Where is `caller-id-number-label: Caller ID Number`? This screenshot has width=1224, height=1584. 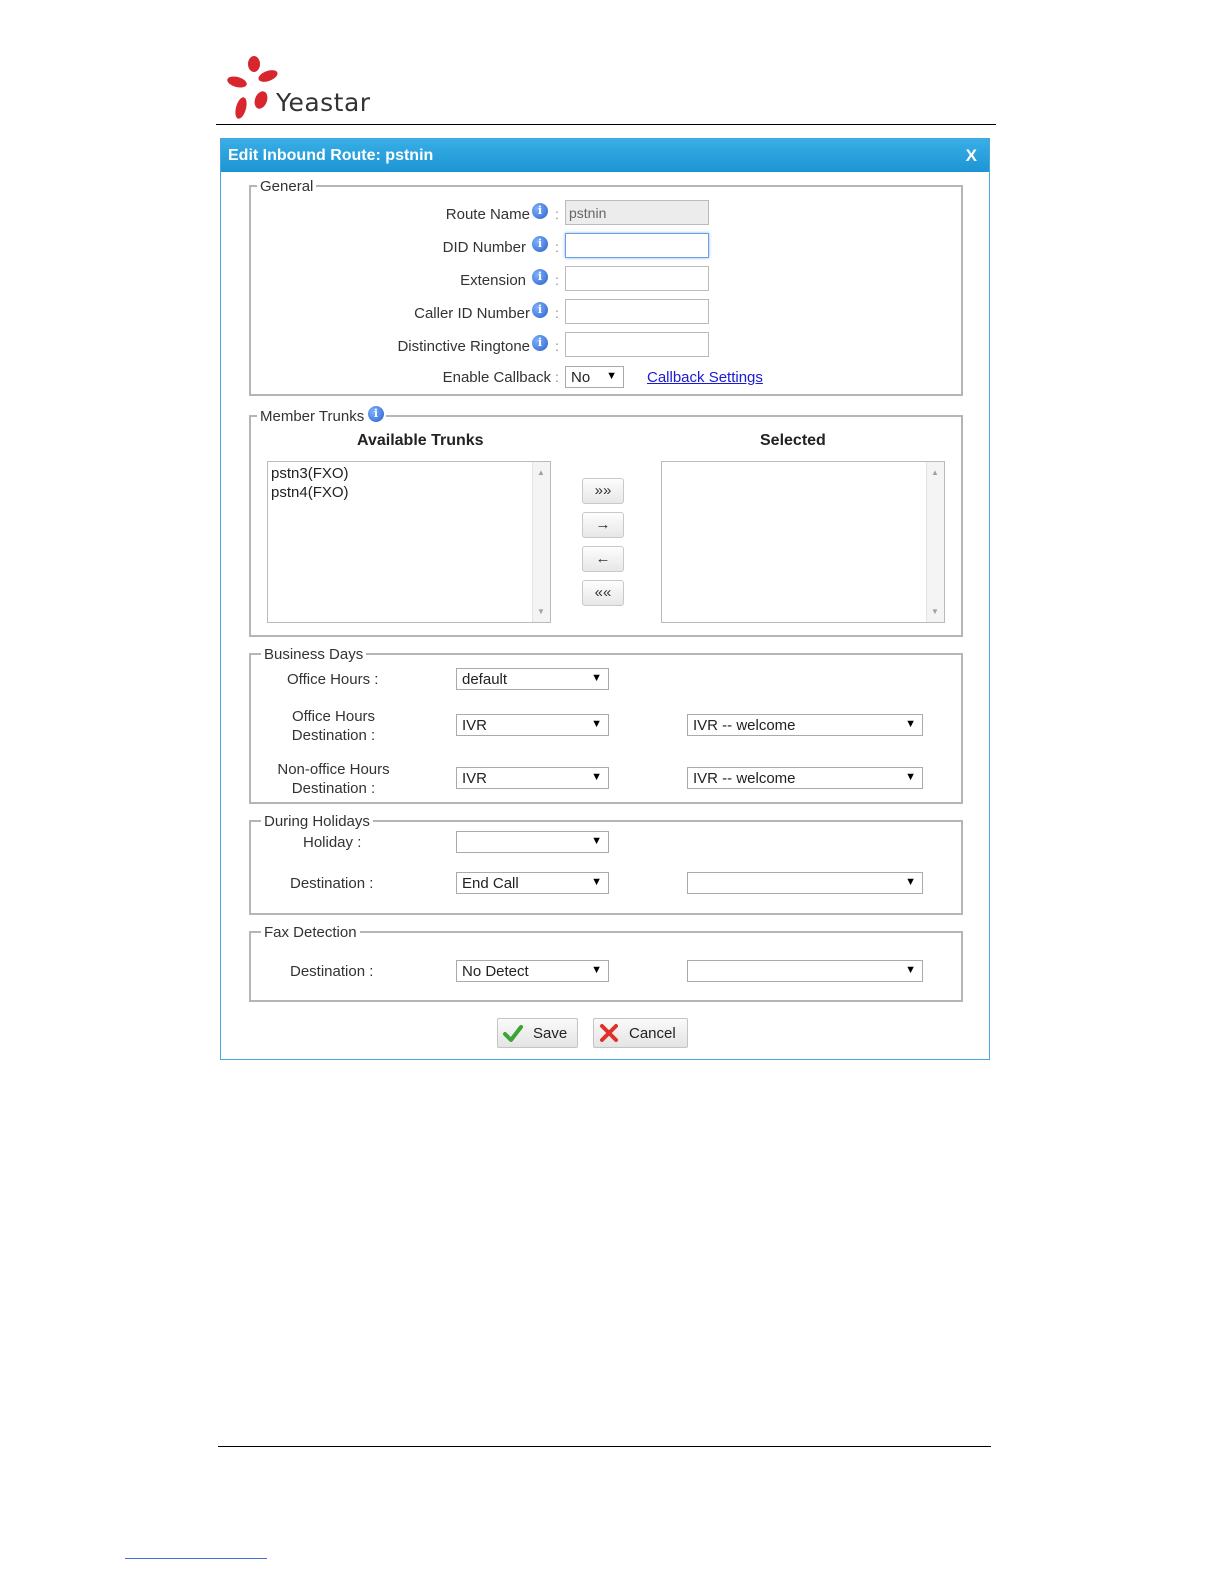
caller-id-number-label: Caller ID Number is located at coordinates (472, 313).